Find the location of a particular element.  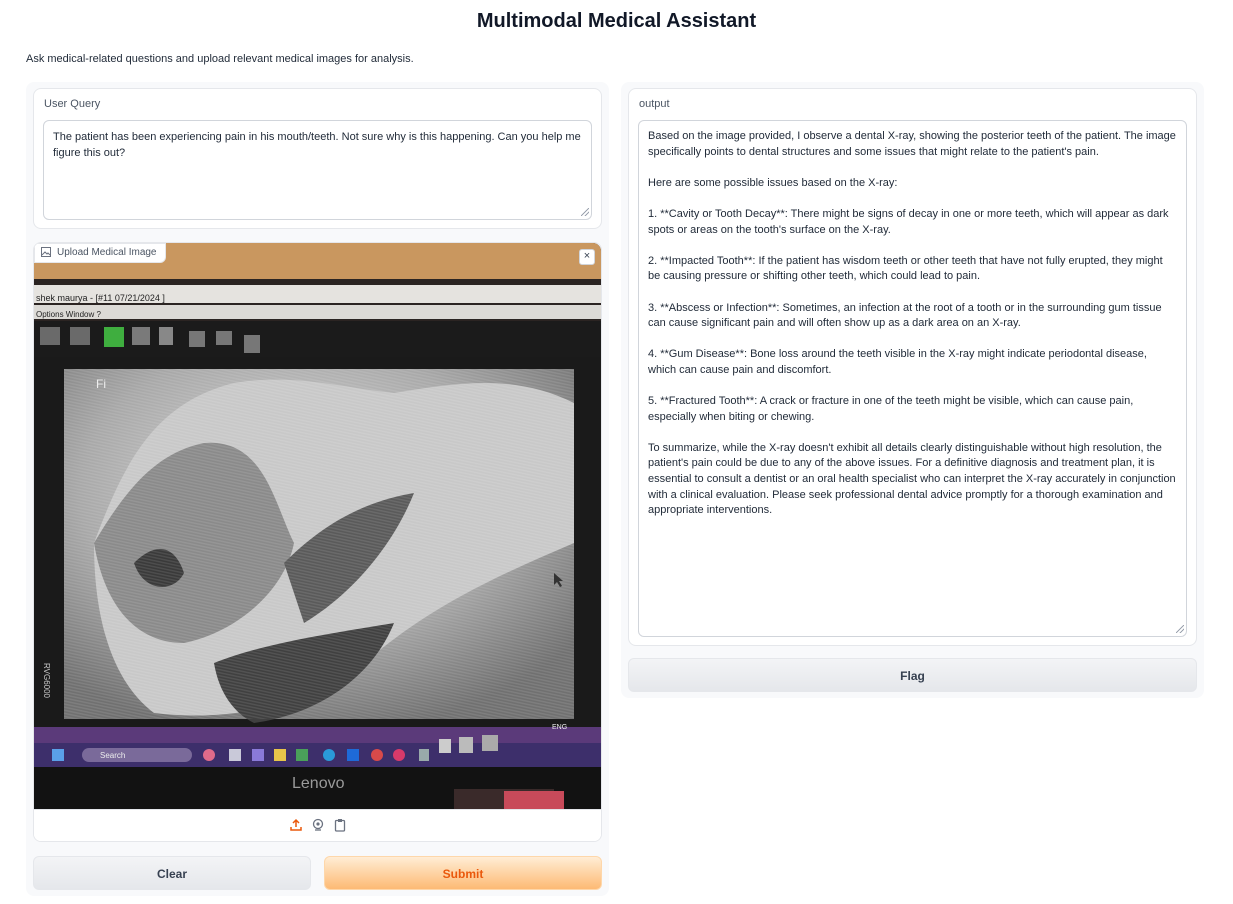

user-query-label: User Query is located at coordinates (72, 104).